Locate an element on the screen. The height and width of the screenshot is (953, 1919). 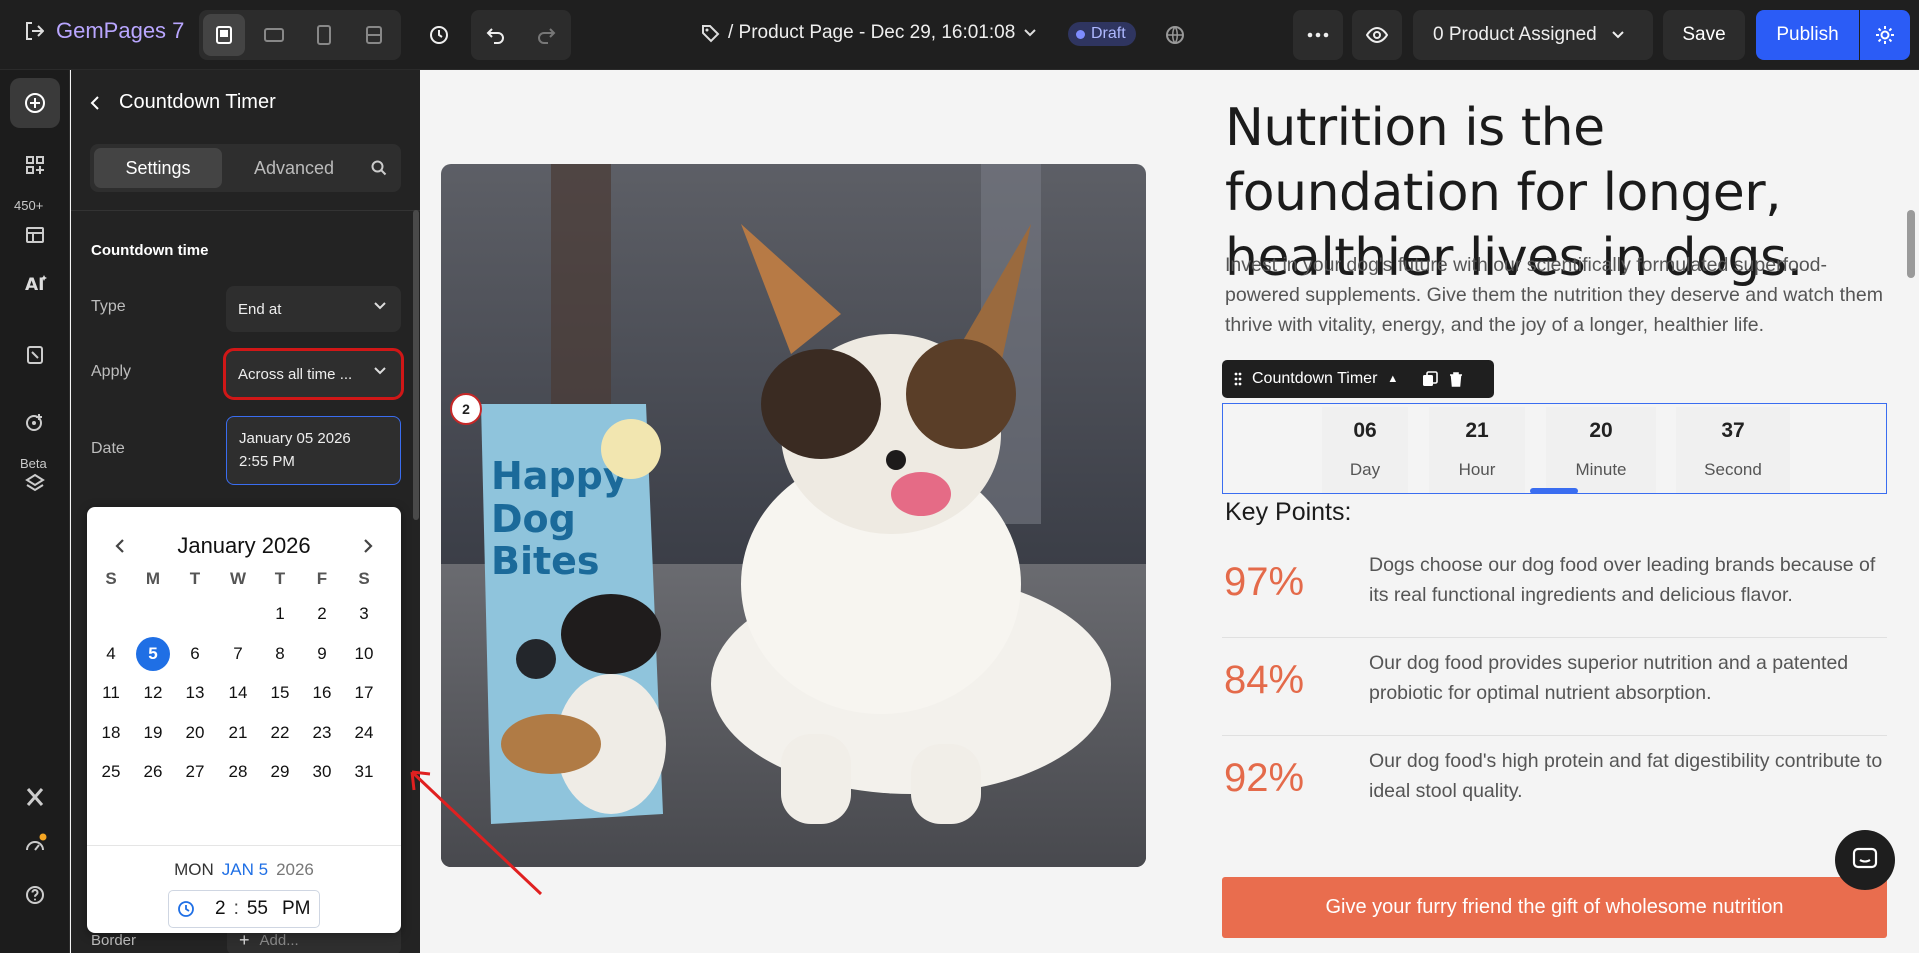
chevron-right-icon is located at coordinates (368, 546).